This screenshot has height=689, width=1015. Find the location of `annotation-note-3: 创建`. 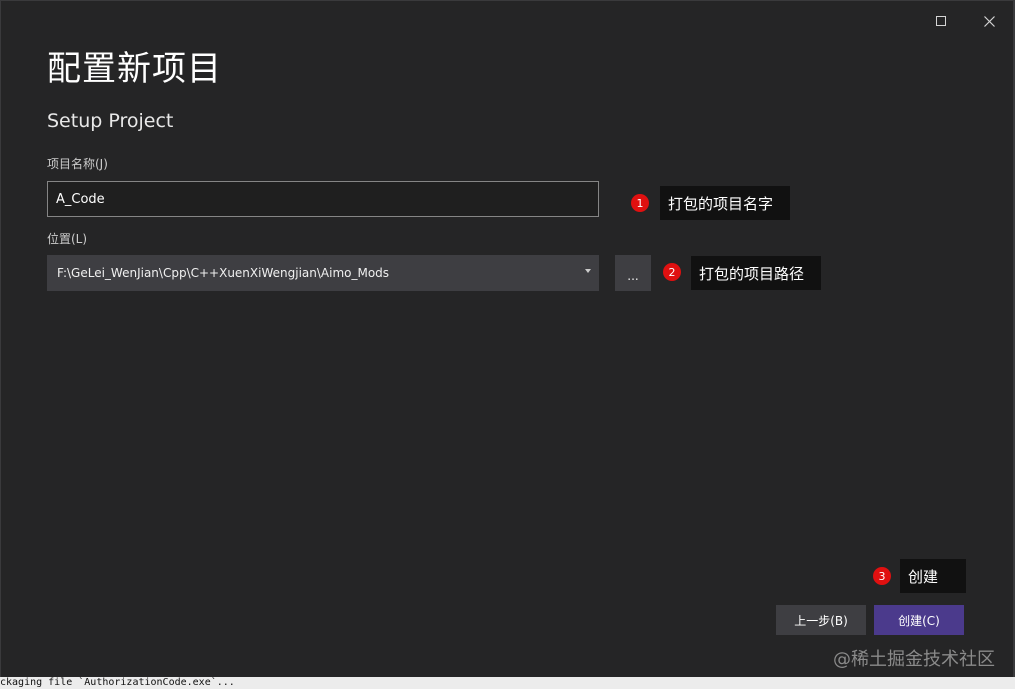

annotation-note-3: 创建 is located at coordinates (933, 576).